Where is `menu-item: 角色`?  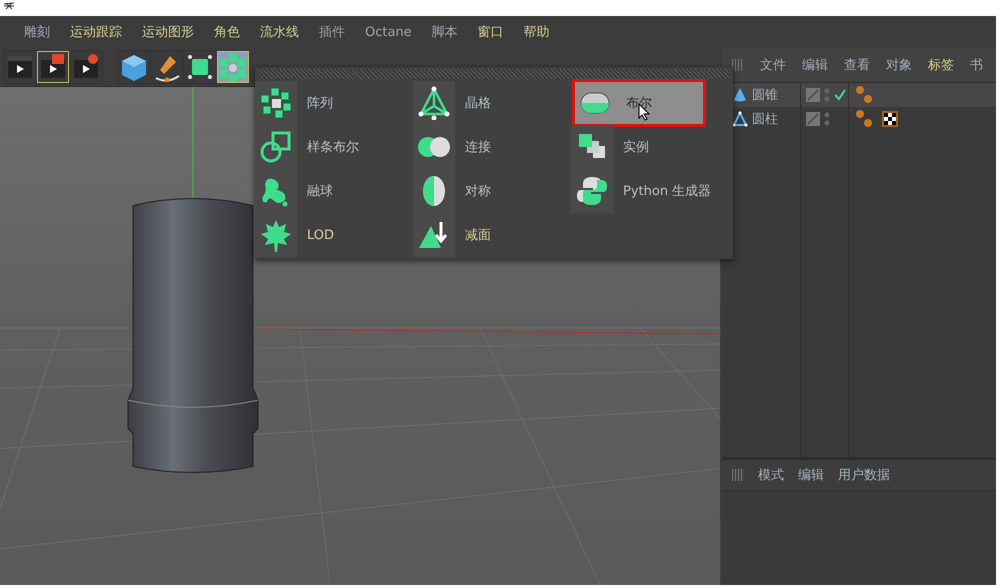
menu-item: 角色 is located at coordinates (227, 32).